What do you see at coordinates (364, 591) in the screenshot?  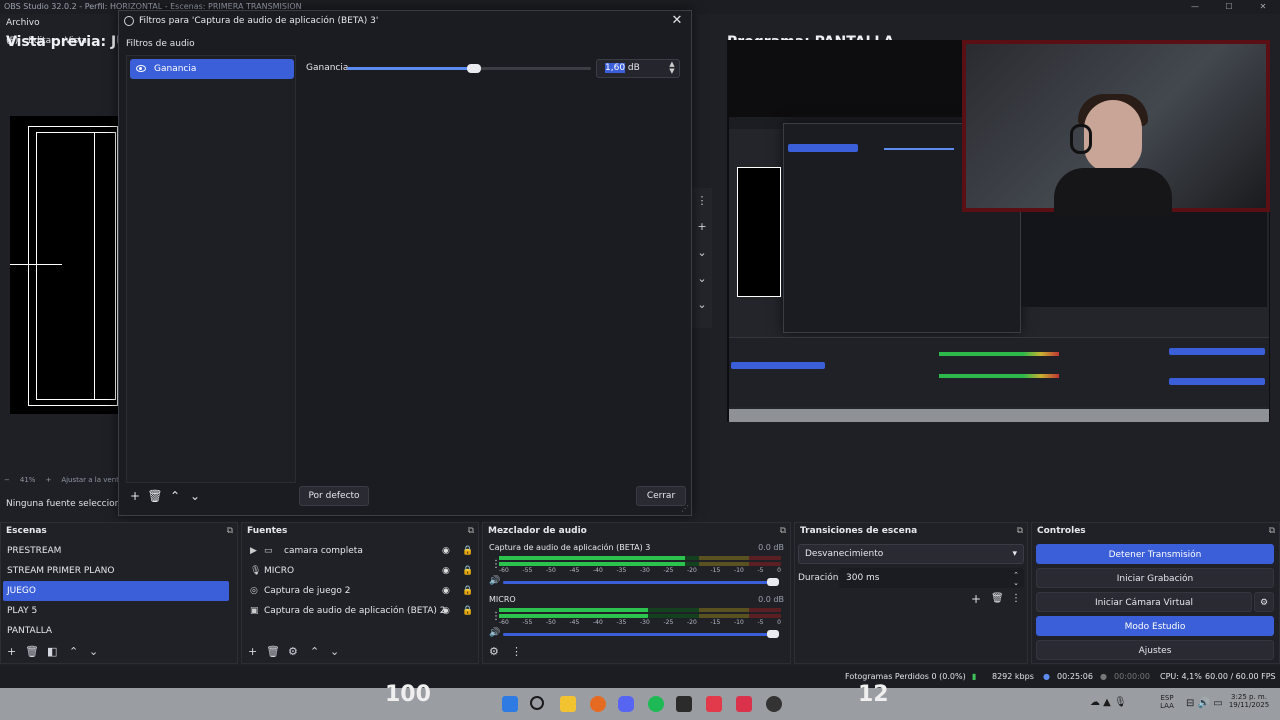 I see `source-row: ◎ Captura de juego 2 ◉ 🔒` at bounding box center [364, 591].